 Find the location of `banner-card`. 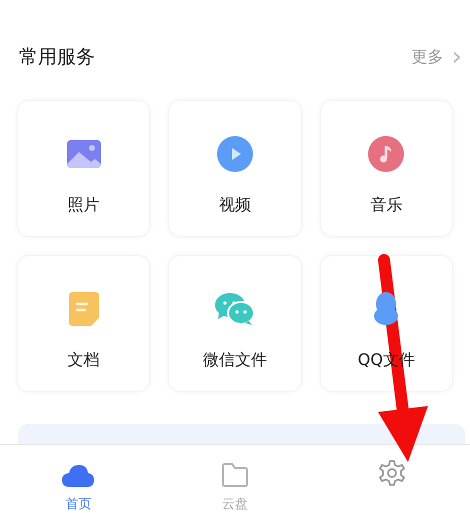

banner-card is located at coordinates (241, 434).